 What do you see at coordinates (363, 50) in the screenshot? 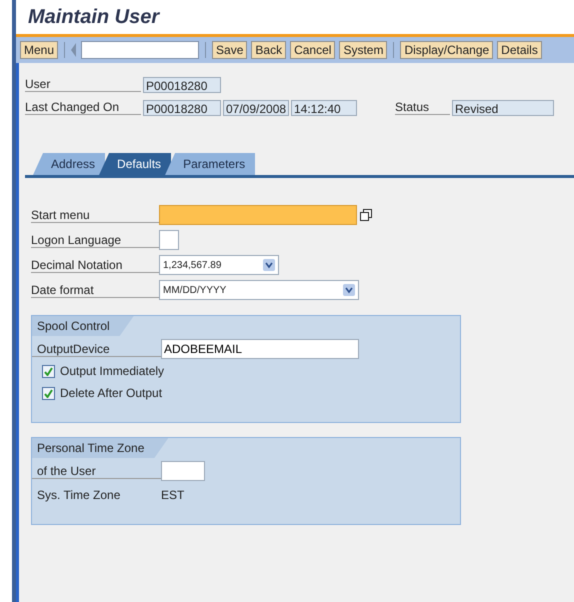
I see `toolbar-button: System` at bounding box center [363, 50].